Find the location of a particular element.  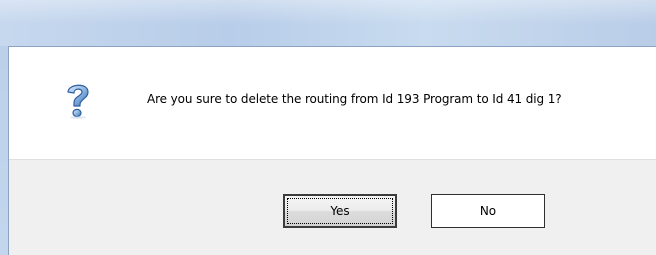

no-button: No is located at coordinates (488, 211).